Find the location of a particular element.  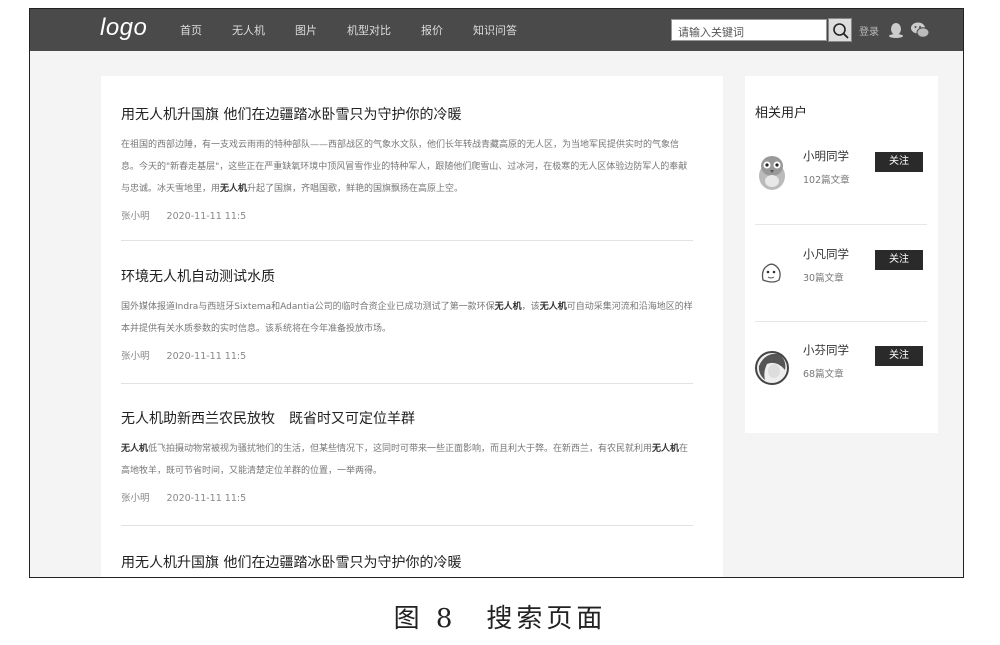

nav-item-home: 首页 is located at coordinates (191, 30).